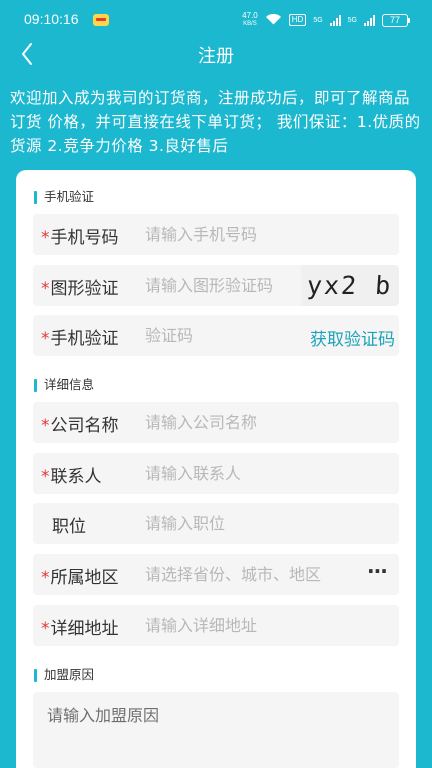 Image resolution: width=432 pixels, height=768 pixels. What do you see at coordinates (64, 675) in the screenshot?
I see `section-title-reason: 加盟原因` at bounding box center [64, 675].